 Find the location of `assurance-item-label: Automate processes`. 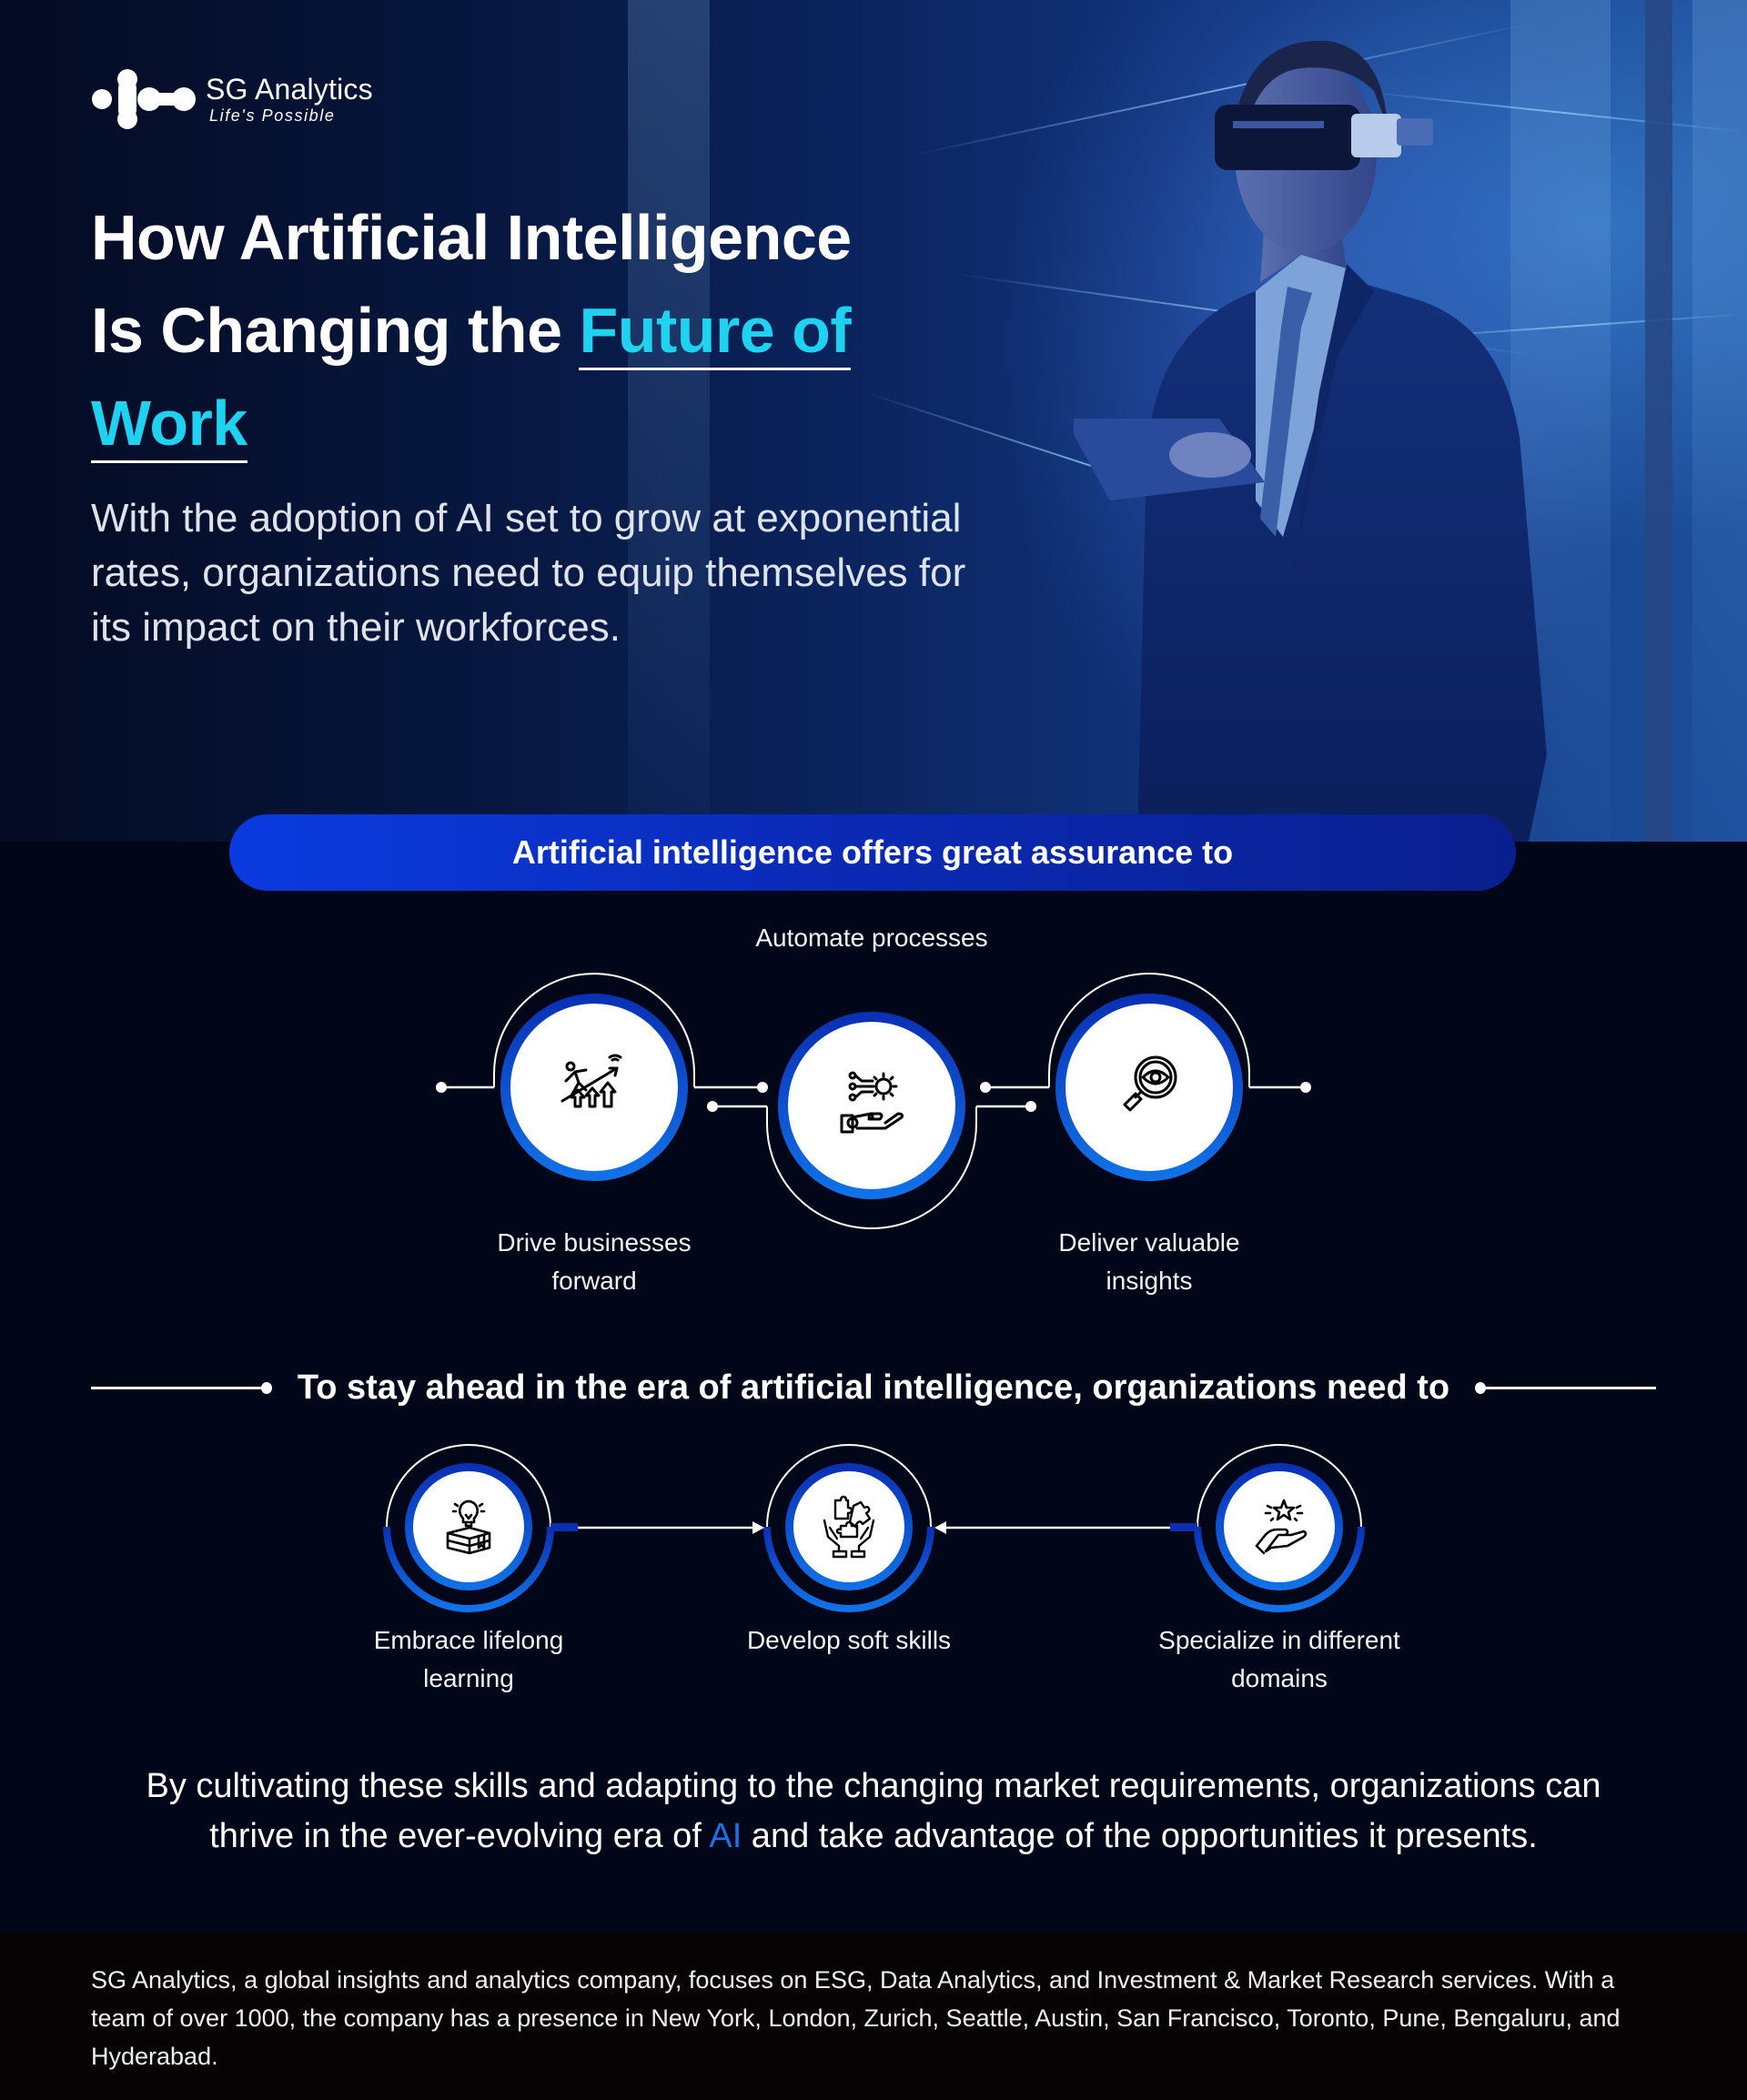

assurance-item-label: Automate processes is located at coordinates (872, 938).